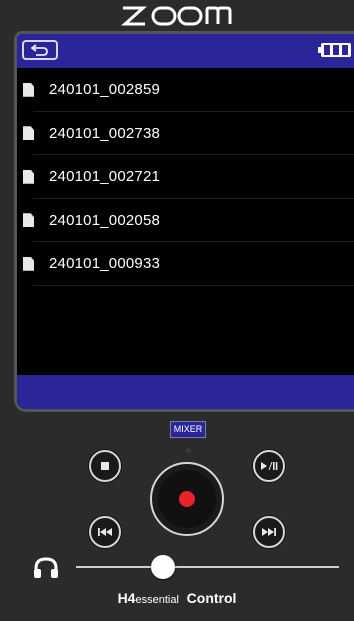 Image resolution: width=354 pixels, height=621 pixels. What do you see at coordinates (105, 264) in the screenshot?
I see `file-name: 240101_000933` at bounding box center [105, 264].